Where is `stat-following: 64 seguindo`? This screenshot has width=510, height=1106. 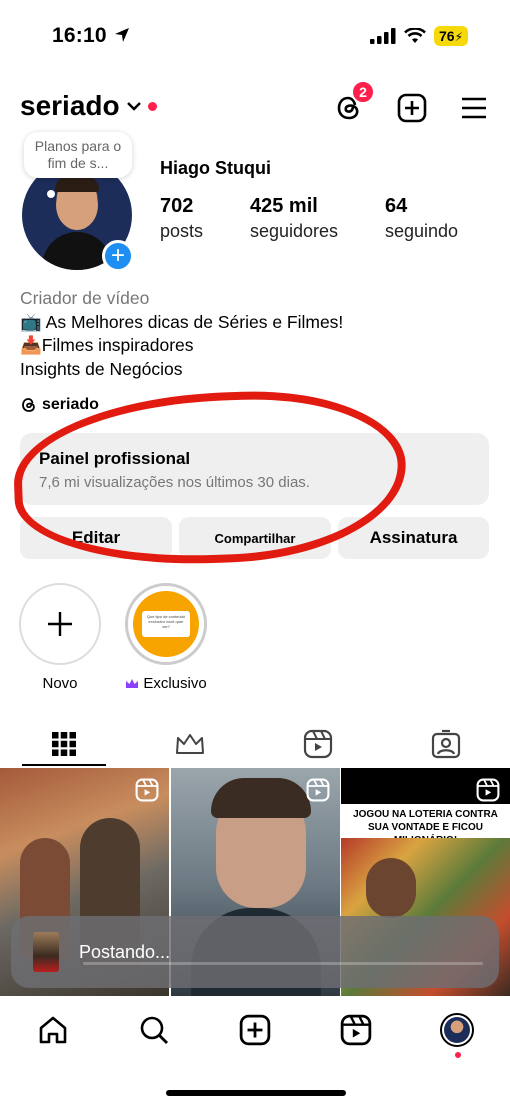 stat-following: 64 seguindo is located at coordinates (421, 218).